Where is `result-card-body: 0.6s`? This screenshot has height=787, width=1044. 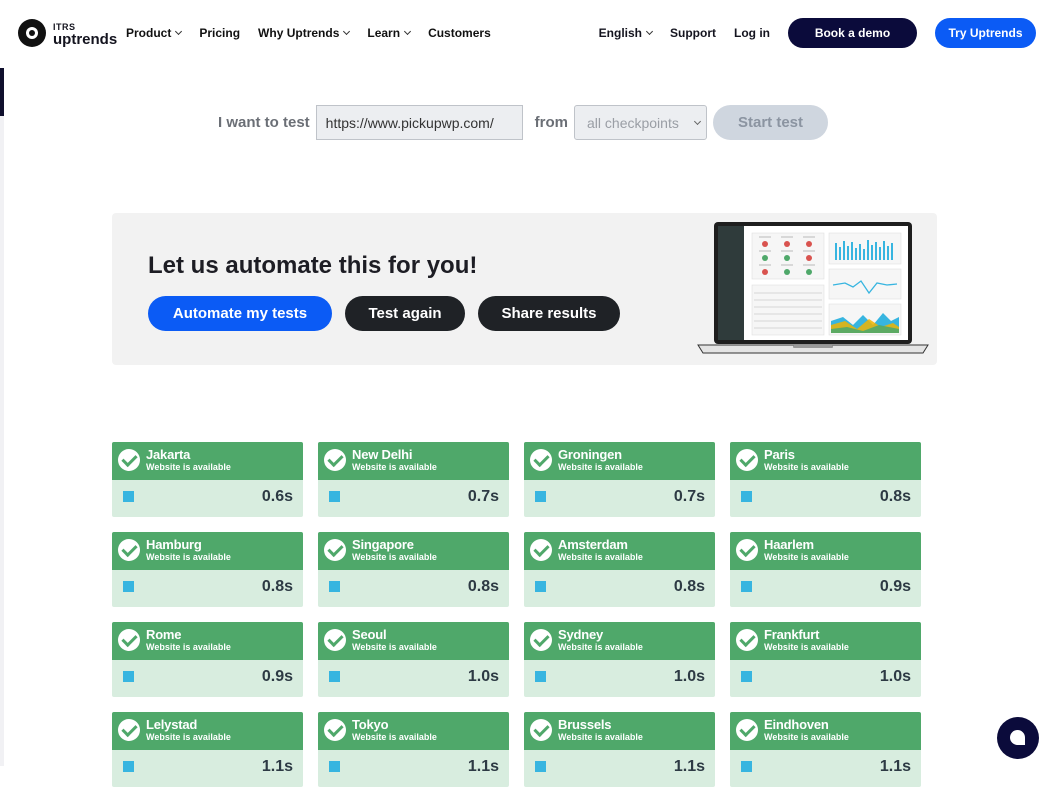
result-card-body: 0.6s is located at coordinates (207, 498).